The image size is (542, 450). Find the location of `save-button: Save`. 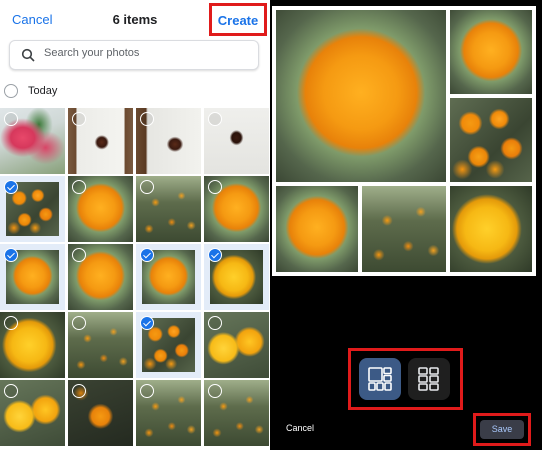

save-button: Save is located at coordinates (502, 429).